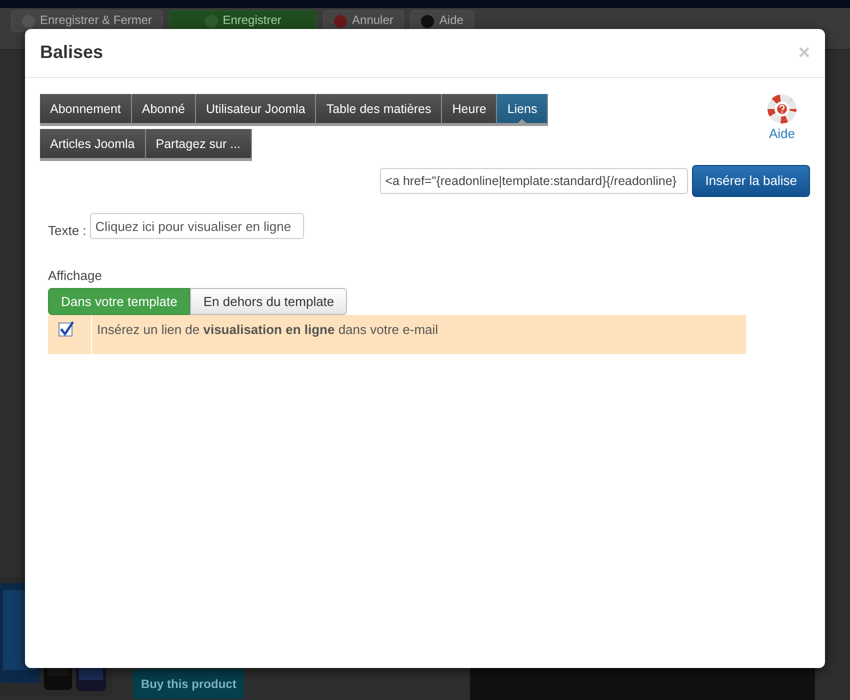  What do you see at coordinates (86, 110) in the screenshot?
I see `tab: Abonnement` at bounding box center [86, 110].